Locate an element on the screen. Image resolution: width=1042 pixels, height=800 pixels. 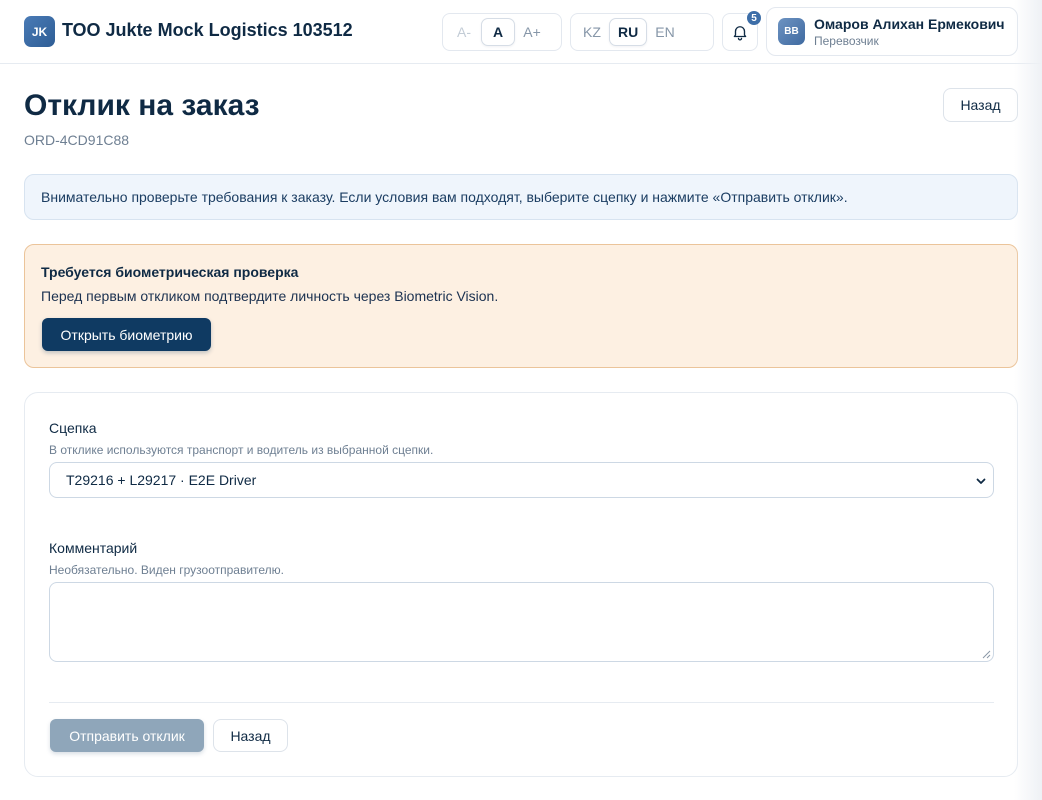
right-edge-fade is located at coordinates (1028, 400).